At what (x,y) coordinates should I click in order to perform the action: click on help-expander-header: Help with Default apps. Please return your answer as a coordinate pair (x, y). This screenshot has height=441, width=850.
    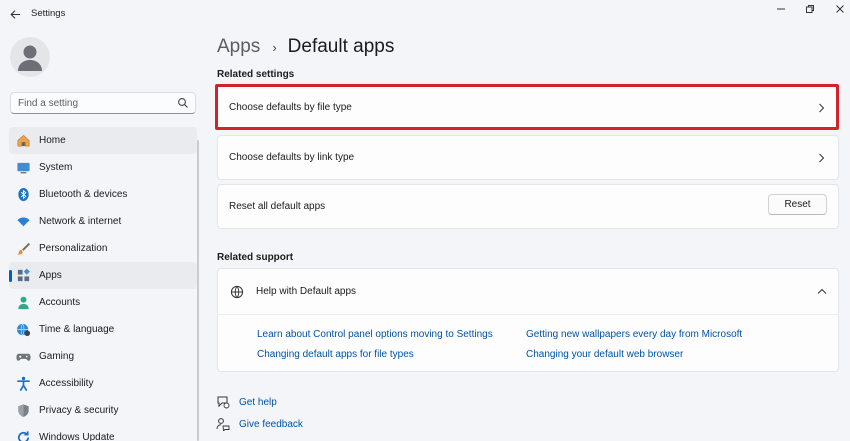
    Looking at the image, I should click on (528, 292).